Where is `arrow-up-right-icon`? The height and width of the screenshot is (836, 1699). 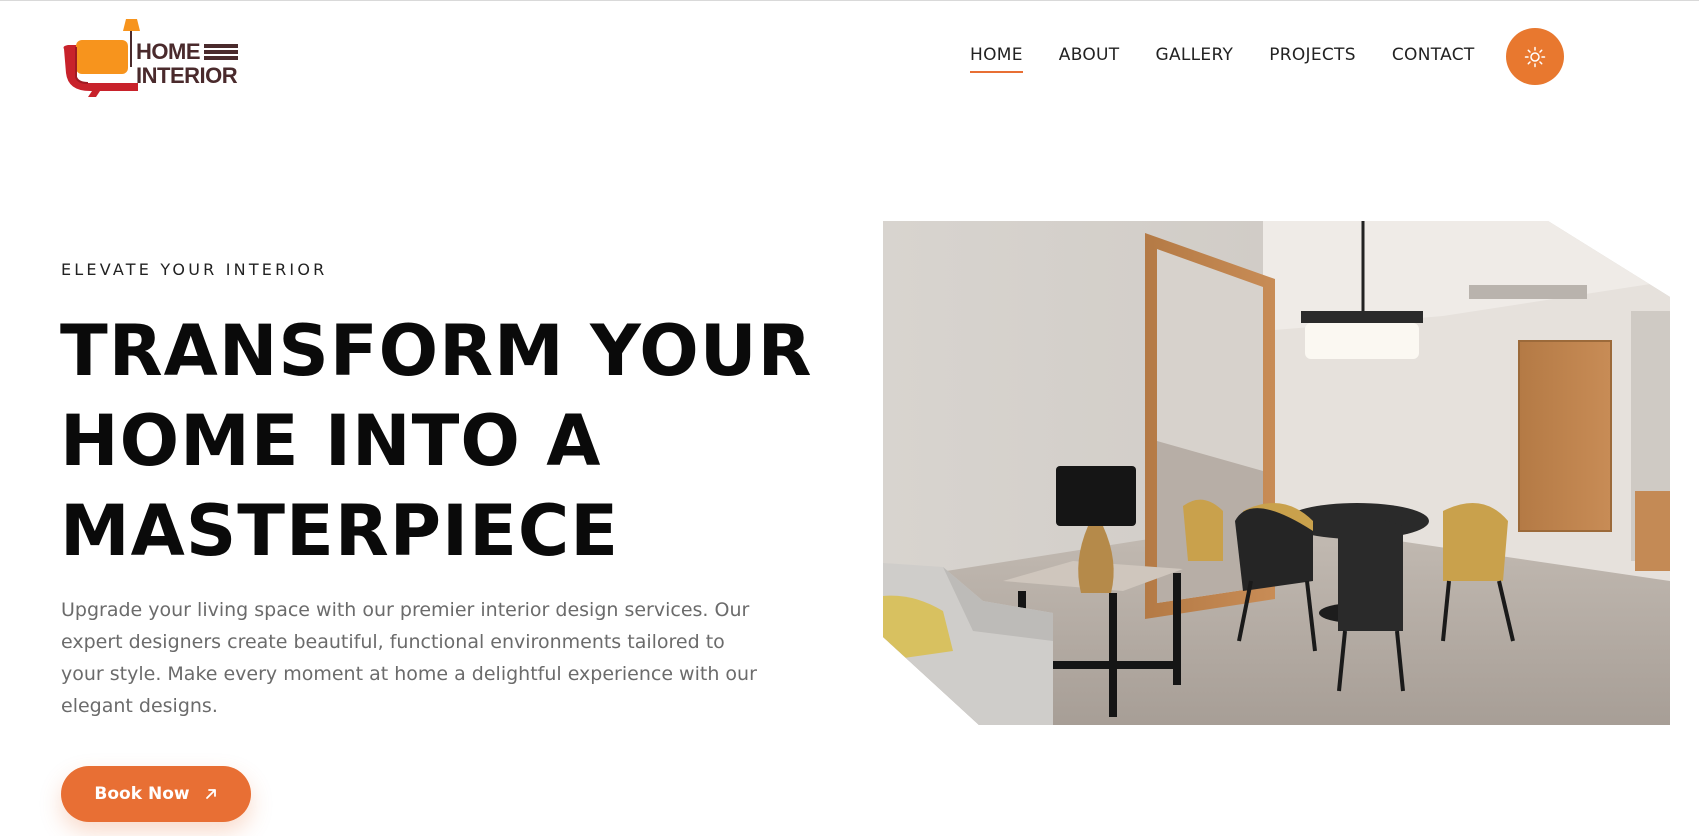 arrow-up-right-icon is located at coordinates (210, 794).